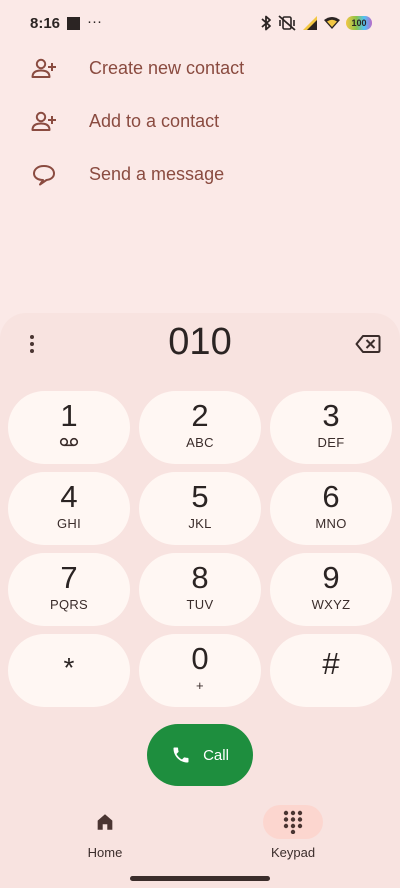 The image size is (400, 888). What do you see at coordinates (331, 577) in the screenshot?
I see `key-digit: 9` at bounding box center [331, 577].